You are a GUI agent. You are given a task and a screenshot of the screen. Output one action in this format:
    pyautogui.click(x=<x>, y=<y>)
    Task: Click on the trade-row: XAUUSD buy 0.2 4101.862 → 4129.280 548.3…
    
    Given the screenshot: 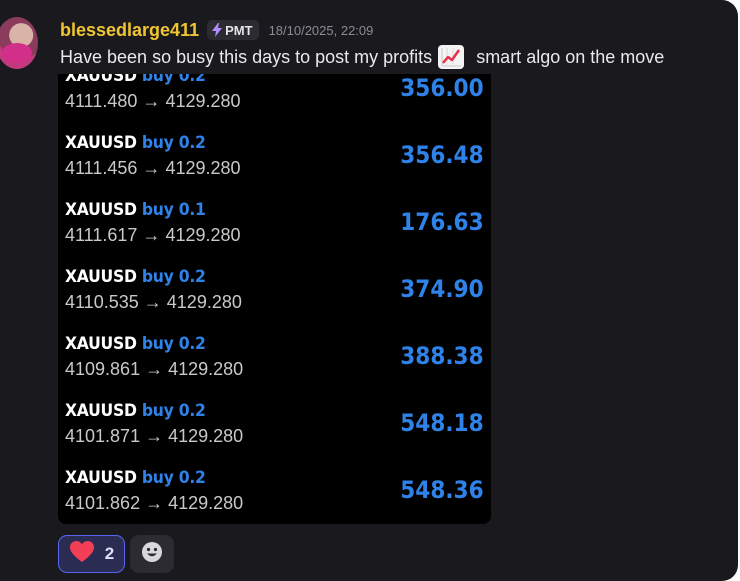 What is the action you would take?
    pyautogui.click(x=274, y=496)
    